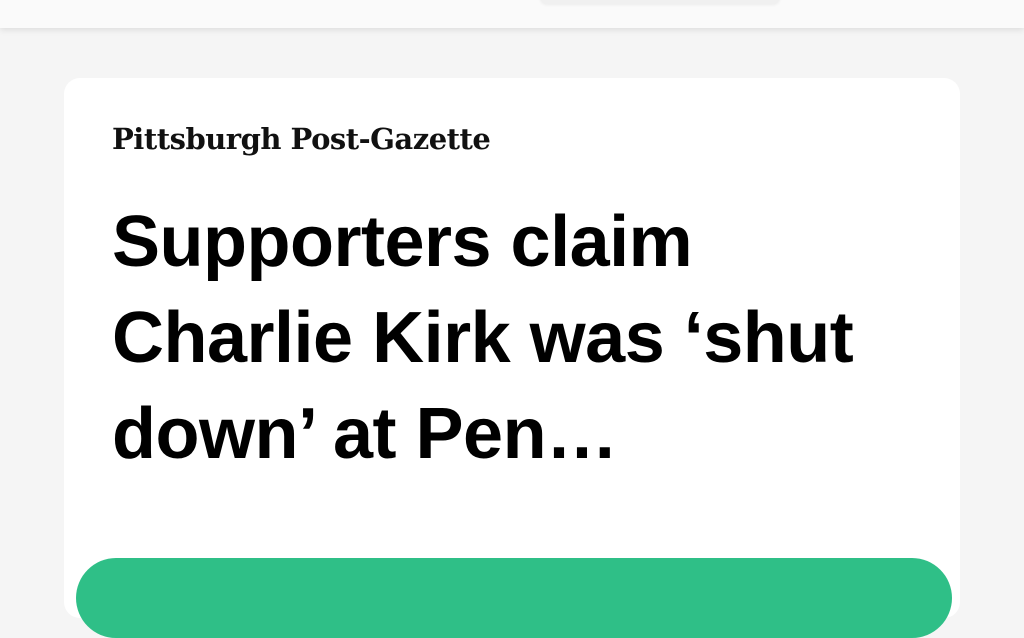 The height and width of the screenshot is (638, 1024). Describe the element at coordinates (512, 14) in the screenshot. I see `top-bar` at that location.